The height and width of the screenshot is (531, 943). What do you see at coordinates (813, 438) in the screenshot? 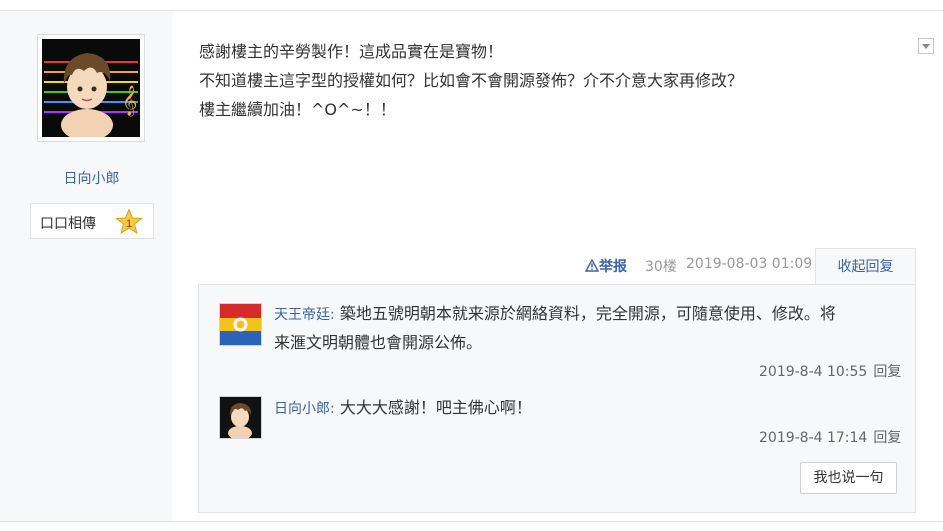
I see `reply-time: 2019-8-4 17:14` at bounding box center [813, 438].